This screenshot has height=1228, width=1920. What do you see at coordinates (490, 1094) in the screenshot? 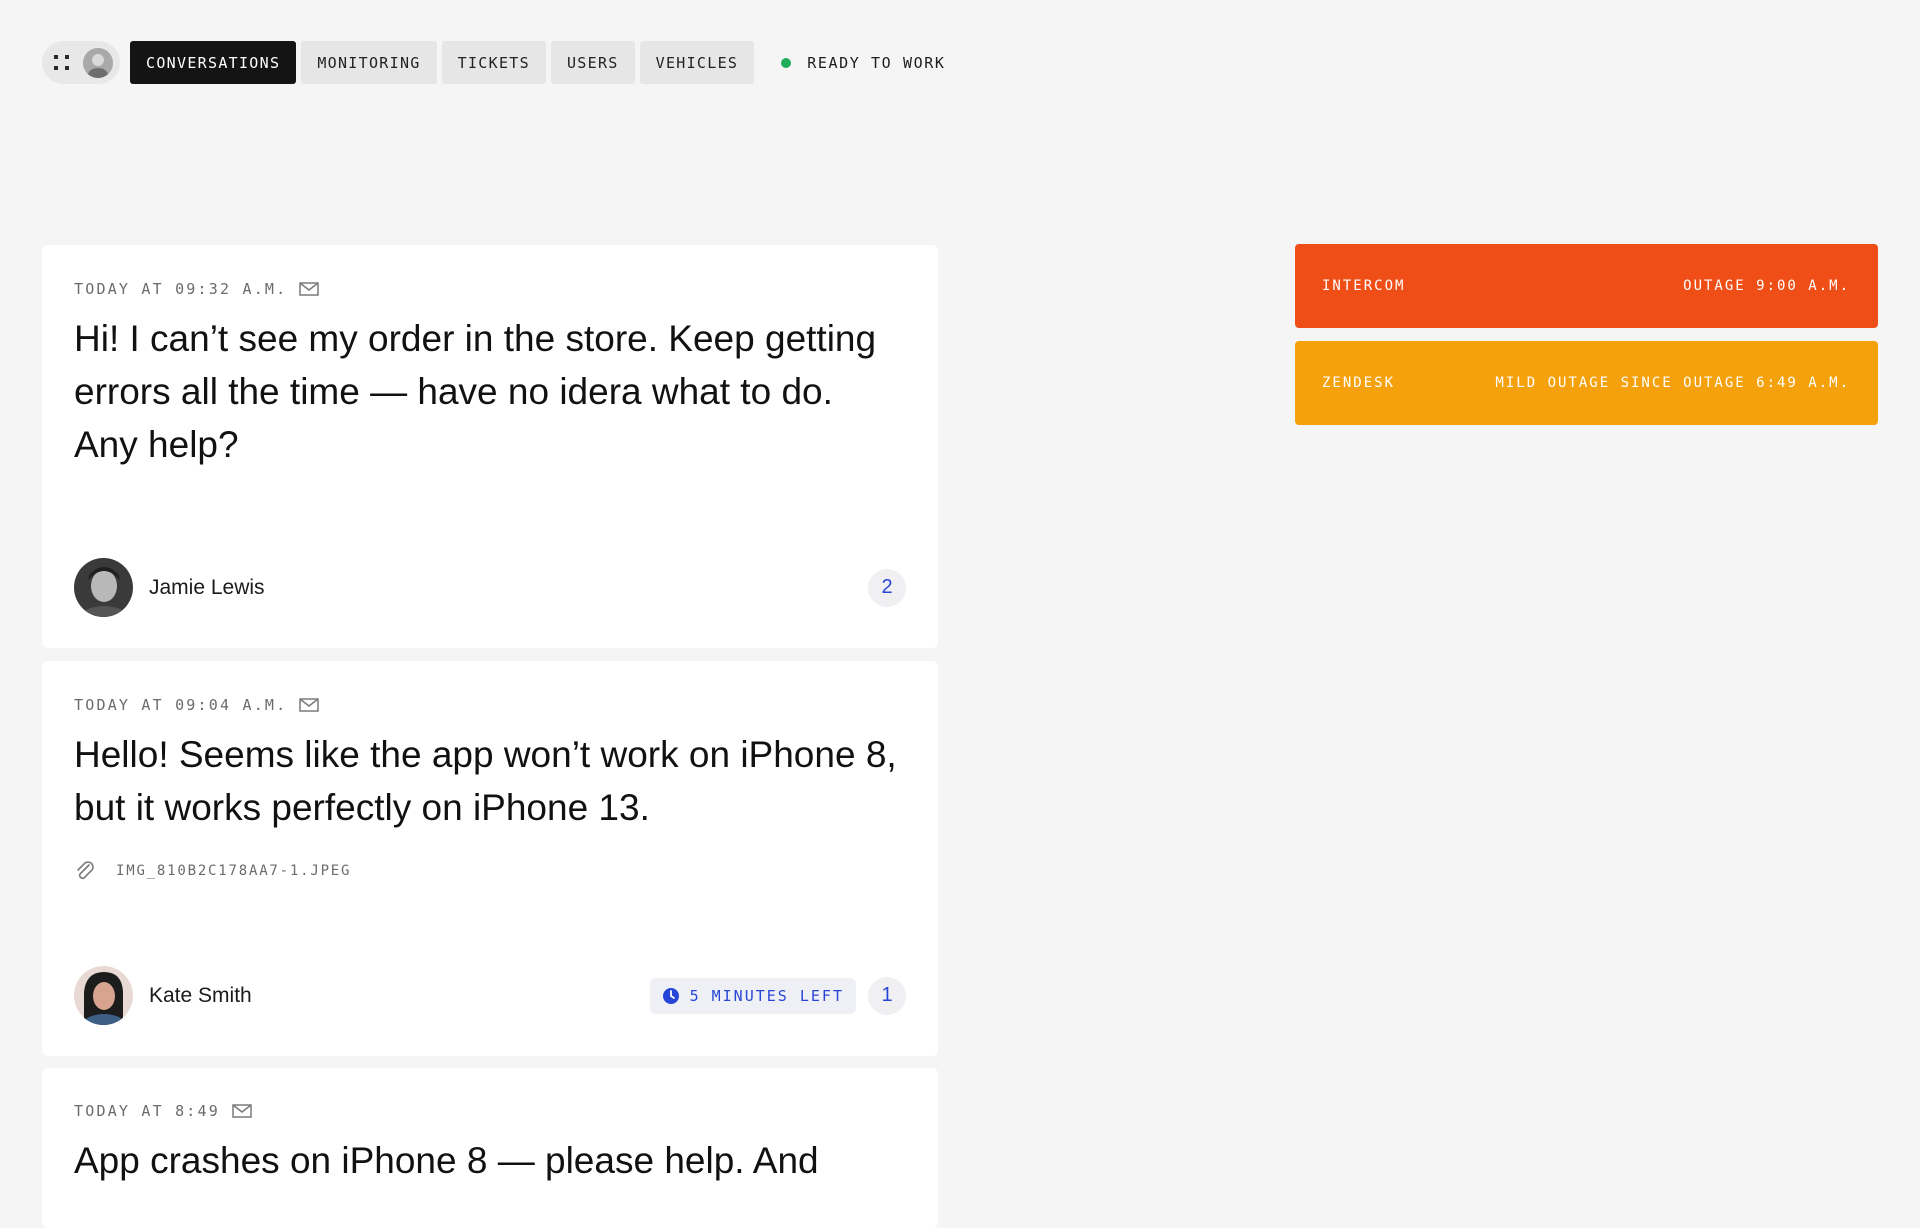
I see `conversation-meta: TODAY AT 8:49` at bounding box center [490, 1094].